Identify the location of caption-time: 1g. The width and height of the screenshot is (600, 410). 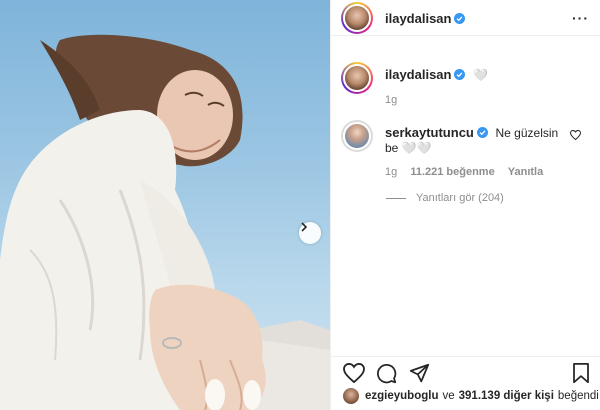
(391, 100).